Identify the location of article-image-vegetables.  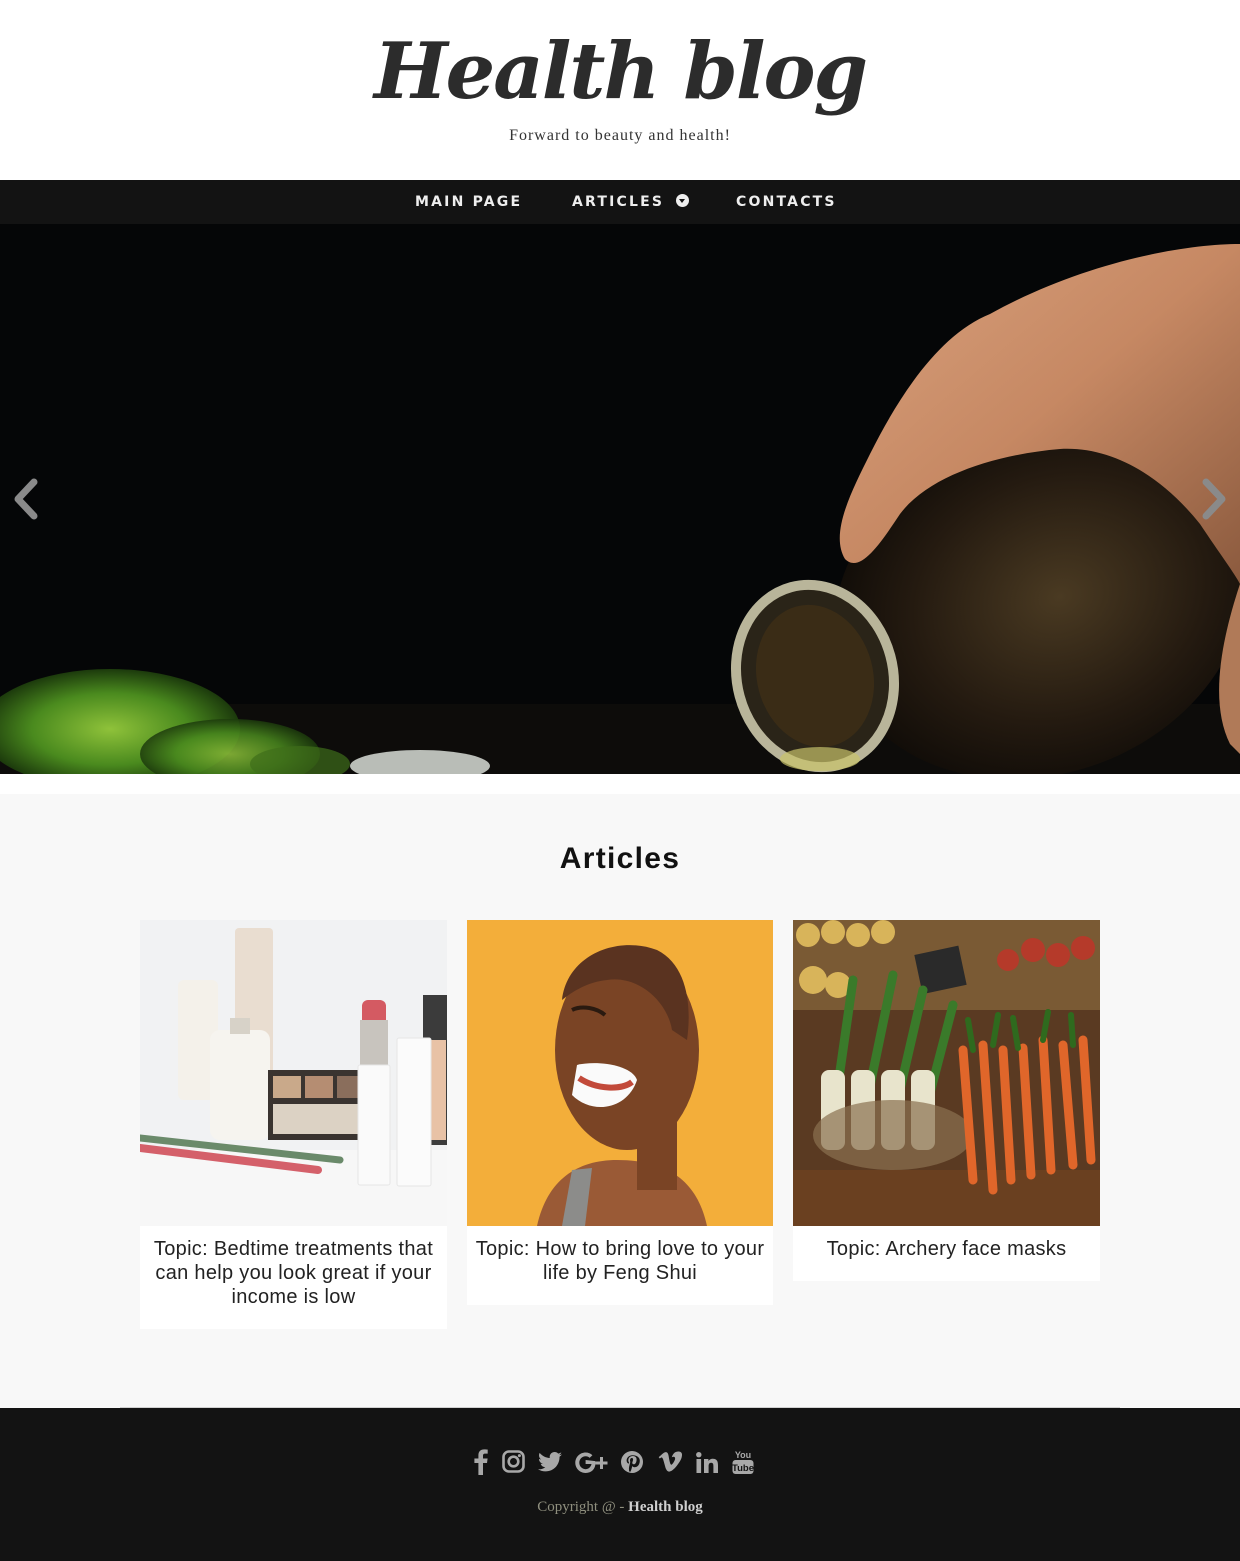
(946, 1073).